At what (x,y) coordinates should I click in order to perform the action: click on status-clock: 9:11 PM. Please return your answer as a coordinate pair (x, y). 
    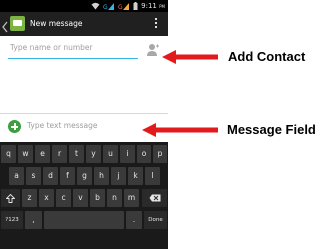
    Looking at the image, I should click on (153, 6).